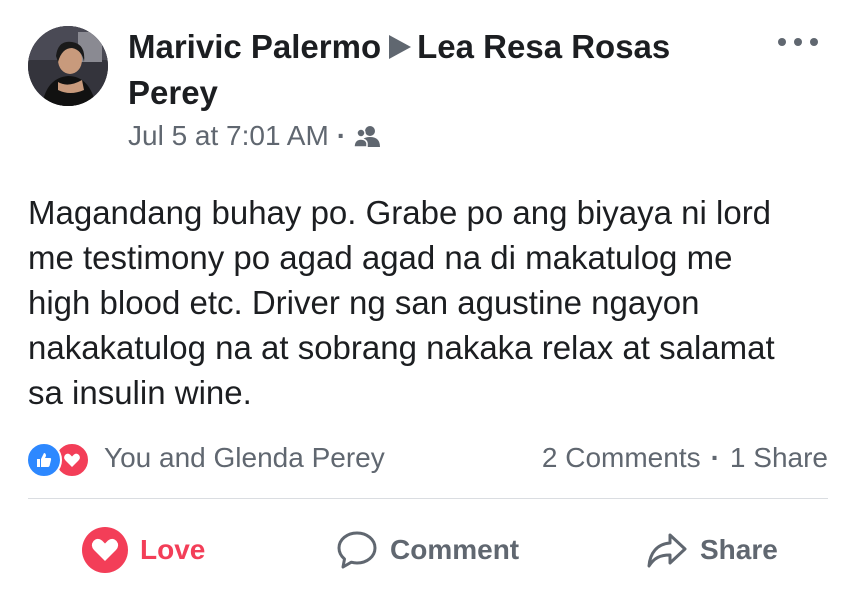  I want to click on post-actions: Love Comment Share, so click(425, 550).